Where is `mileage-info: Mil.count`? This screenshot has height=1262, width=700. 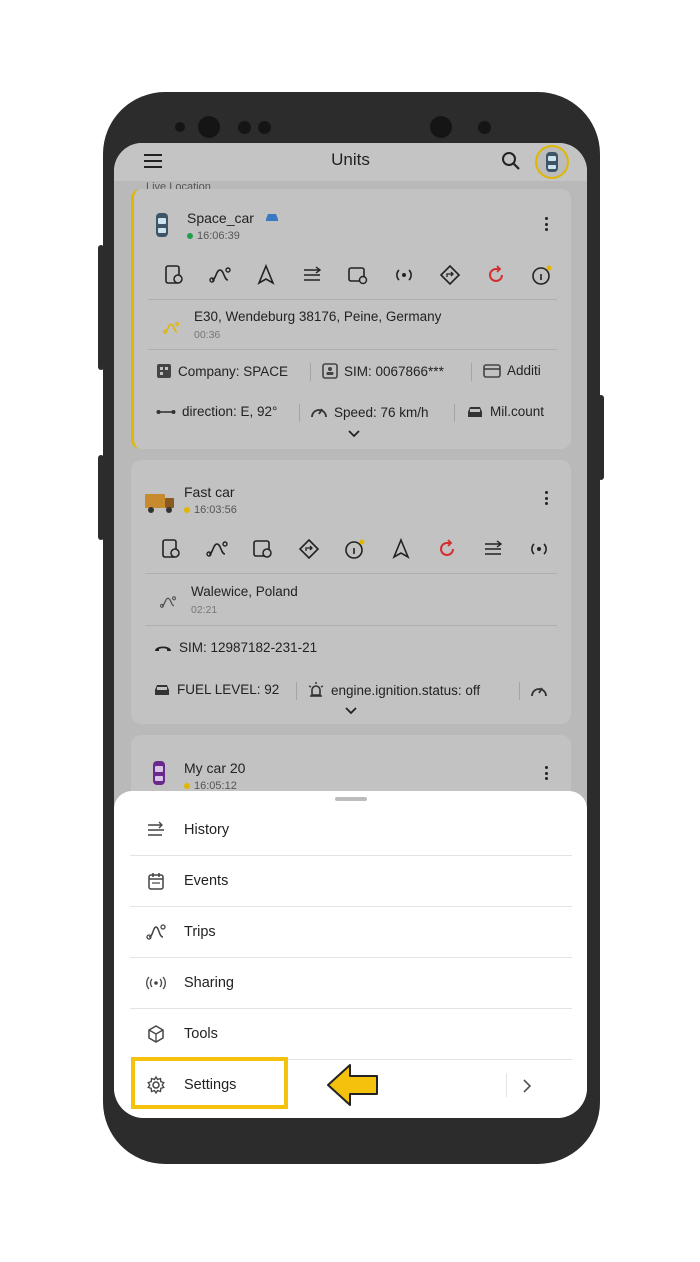 mileage-info: Mil.count is located at coordinates (505, 411).